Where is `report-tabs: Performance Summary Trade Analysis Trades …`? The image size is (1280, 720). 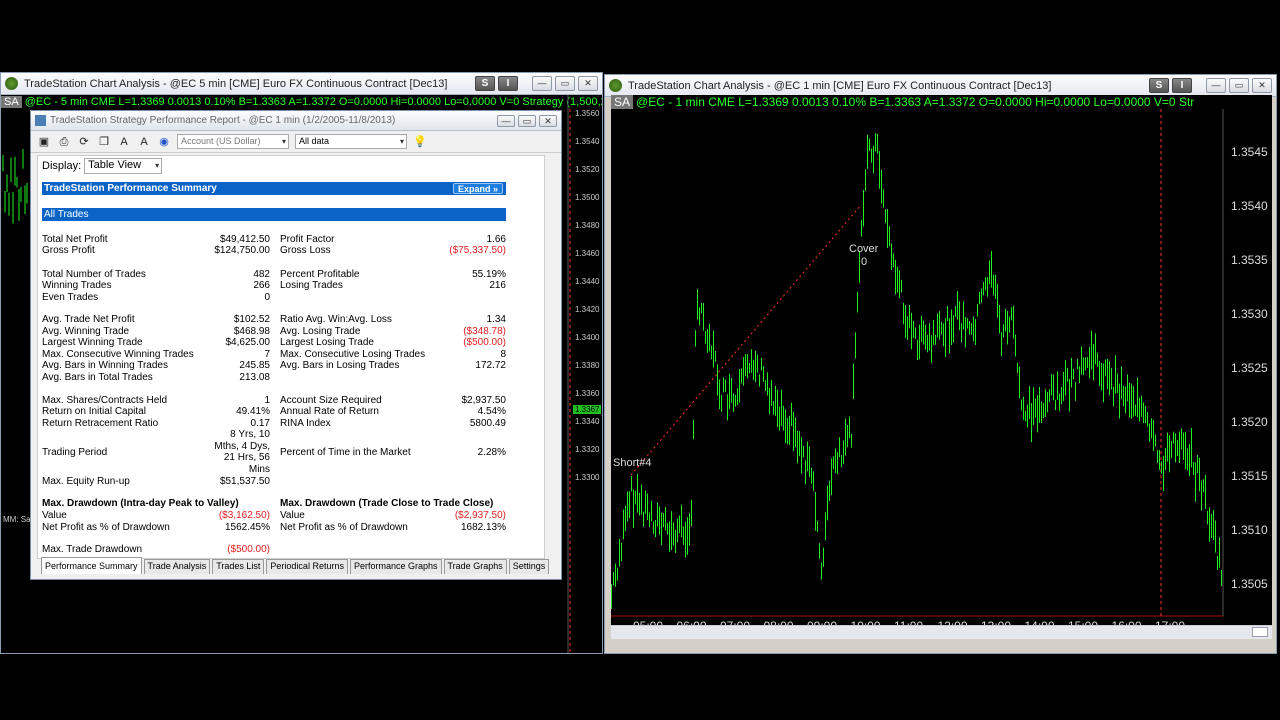 report-tabs: Performance Summary Trade Analysis Trades … is located at coordinates (296, 566).